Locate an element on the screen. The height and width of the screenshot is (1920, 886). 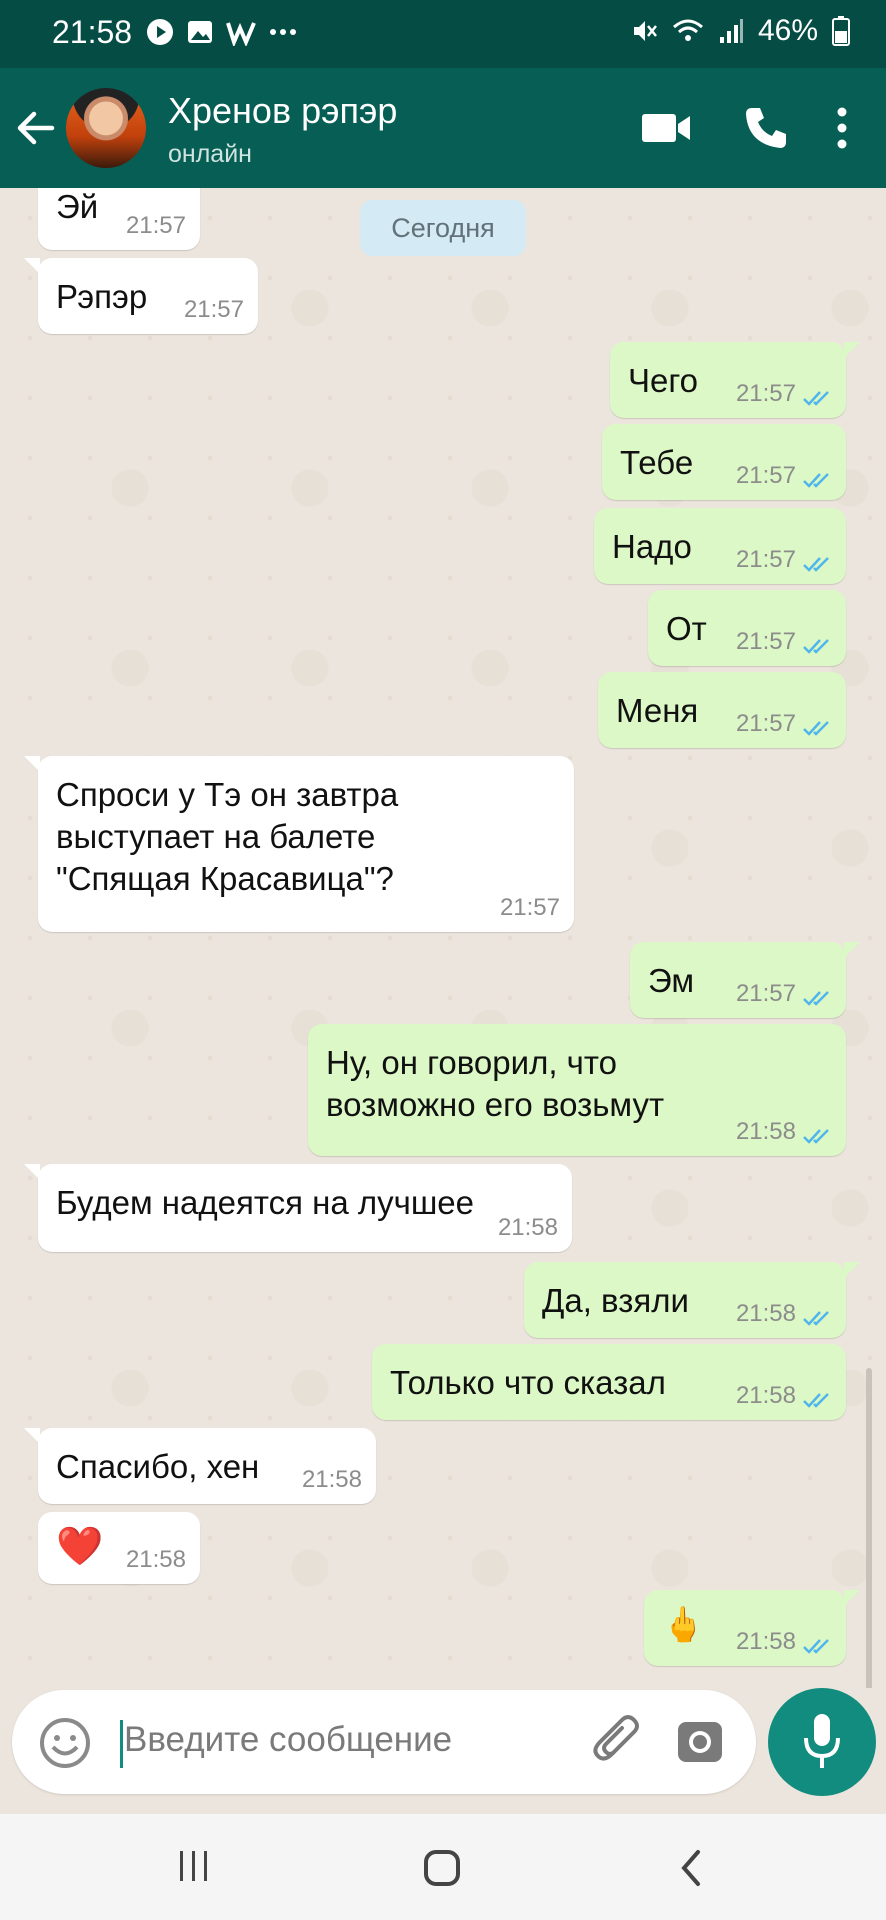
message-text: Ну, он говорил, что возможно его возьмут is located at coordinates (495, 1083).